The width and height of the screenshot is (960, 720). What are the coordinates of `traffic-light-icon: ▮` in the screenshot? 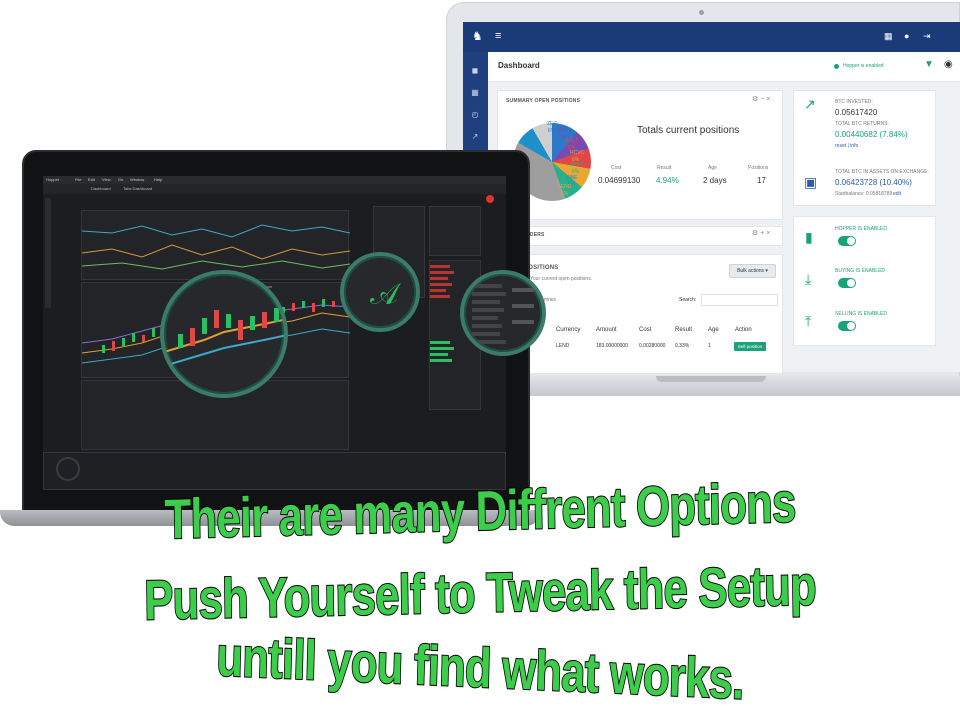 It's located at (809, 237).